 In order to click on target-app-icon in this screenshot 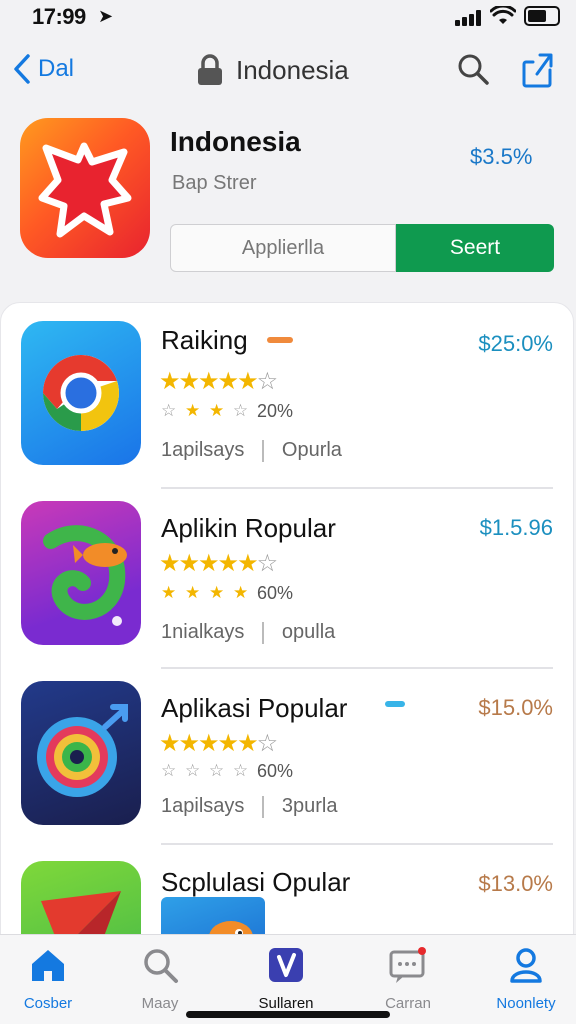, I will do `click(81, 753)`.